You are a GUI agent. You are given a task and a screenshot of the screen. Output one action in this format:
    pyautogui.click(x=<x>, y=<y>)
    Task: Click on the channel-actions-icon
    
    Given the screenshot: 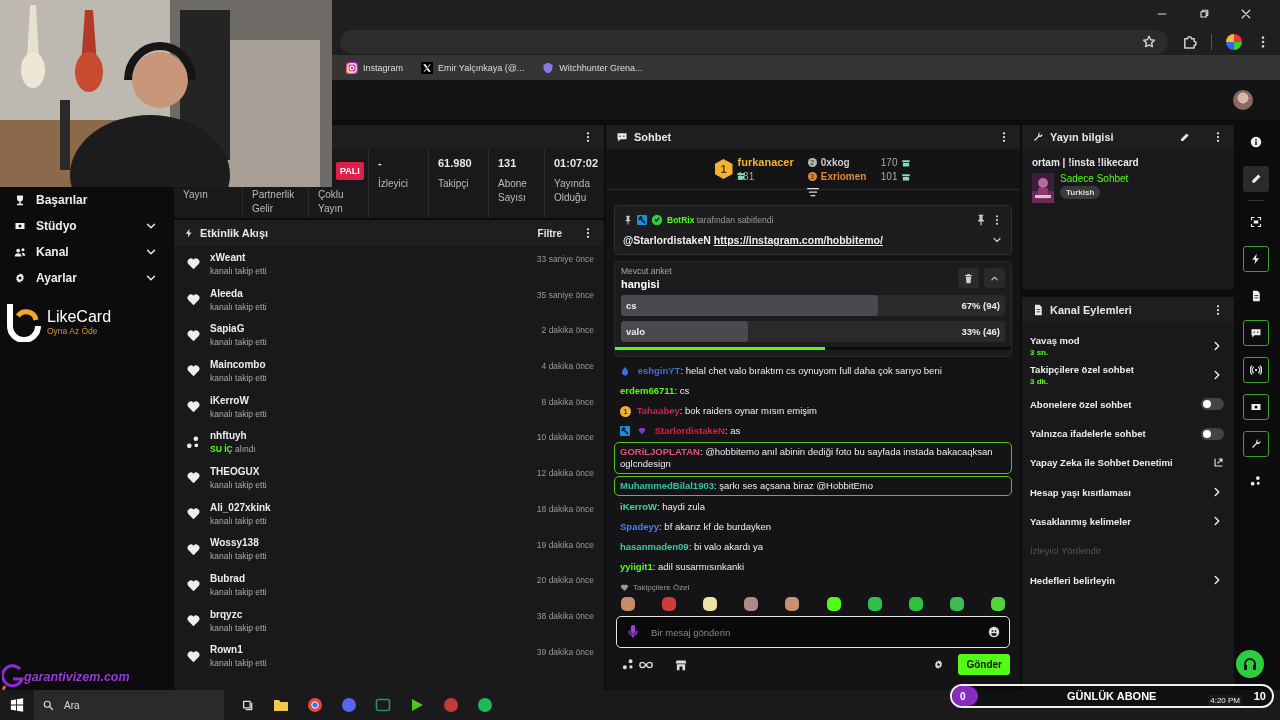 What is the action you would take?
    pyautogui.click(x=1038, y=310)
    